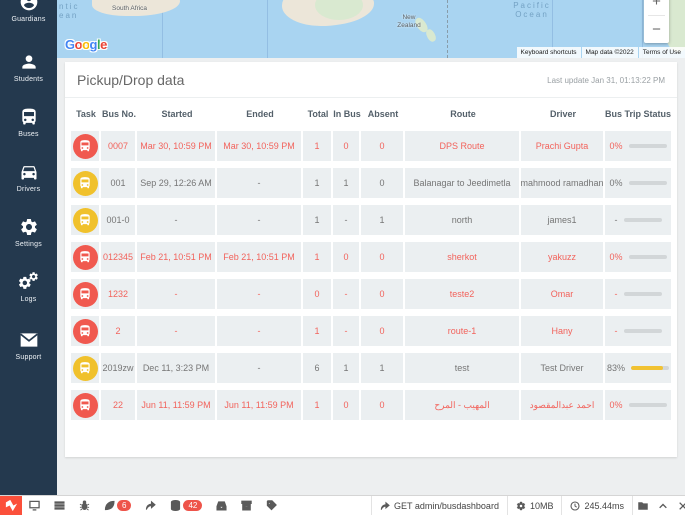  What do you see at coordinates (642, 505) in the screenshot?
I see `folder-button` at bounding box center [642, 505].